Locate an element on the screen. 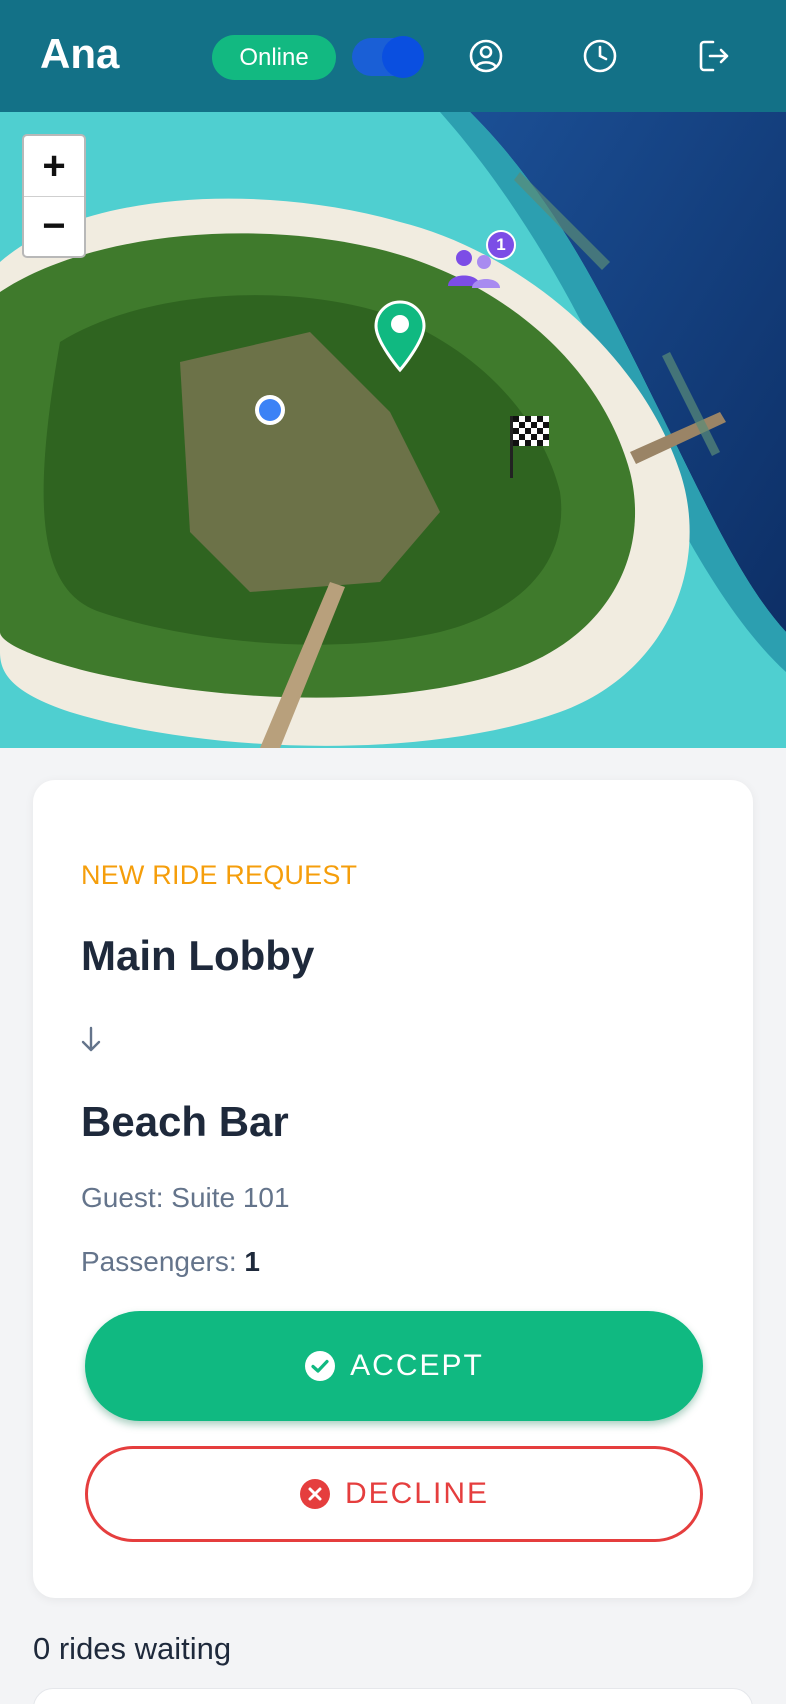  logout-icon is located at coordinates (714, 56).